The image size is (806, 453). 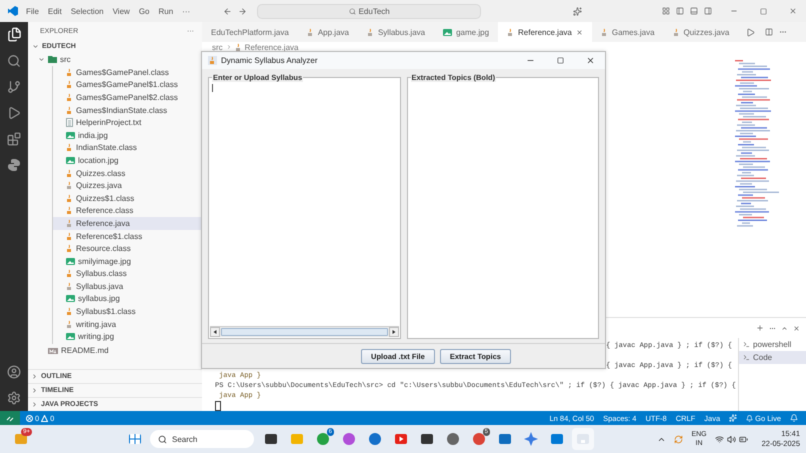 What do you see at coordinates (100, 286) in the screenshot?
I see `explorer-entry: Syllabus.java` at bounding box center [100, 286].